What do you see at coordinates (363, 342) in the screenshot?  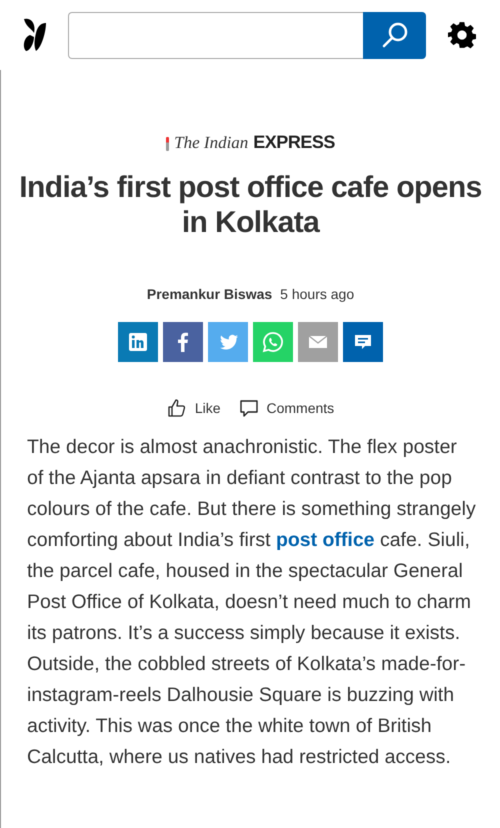 I see `comment-share-button` at bounding box center [363, 342].